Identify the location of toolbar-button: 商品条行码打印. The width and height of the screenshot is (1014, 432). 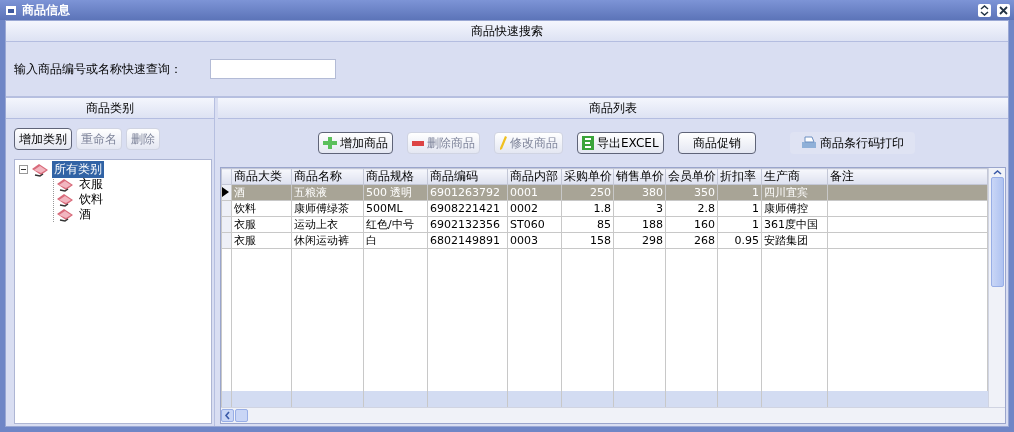
(852, 143).